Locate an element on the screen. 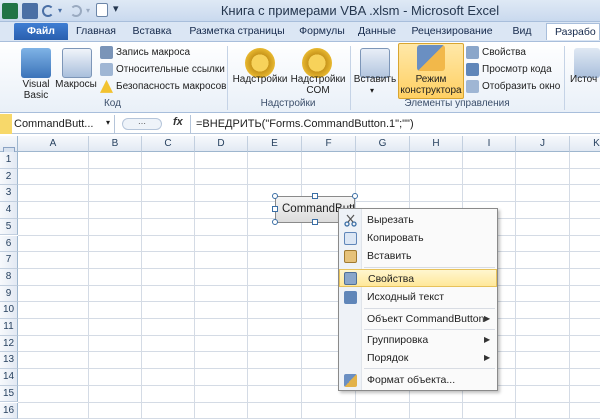 The width and height of the screenshot is (600, 419). tab-review: Рецензирование is located at coordinates (452, 31).